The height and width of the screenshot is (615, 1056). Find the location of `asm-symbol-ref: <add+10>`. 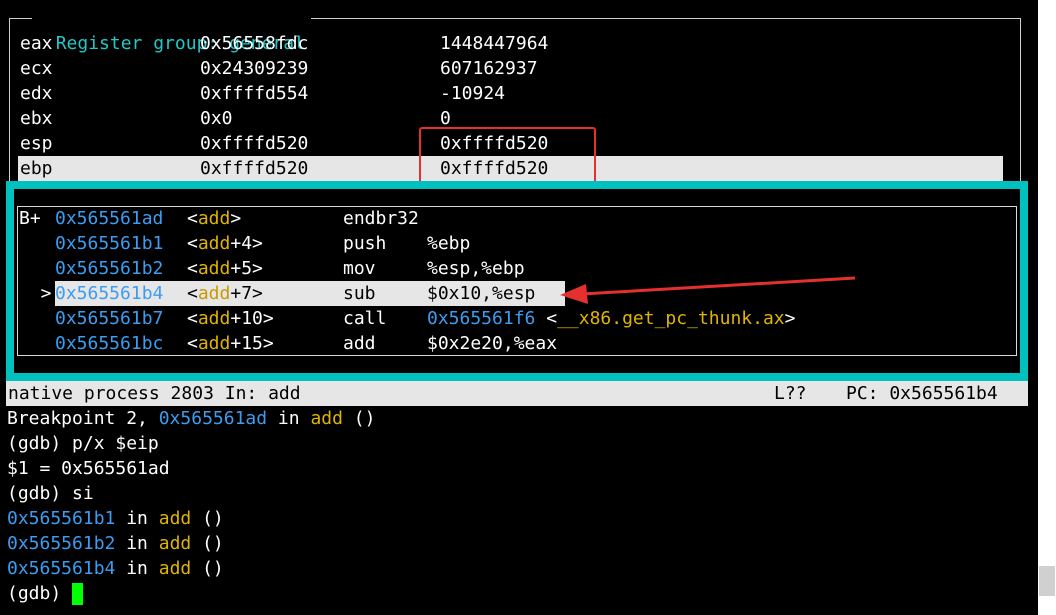

asm-symbol-ref: <add+10> is located at coordinates (230, 318).